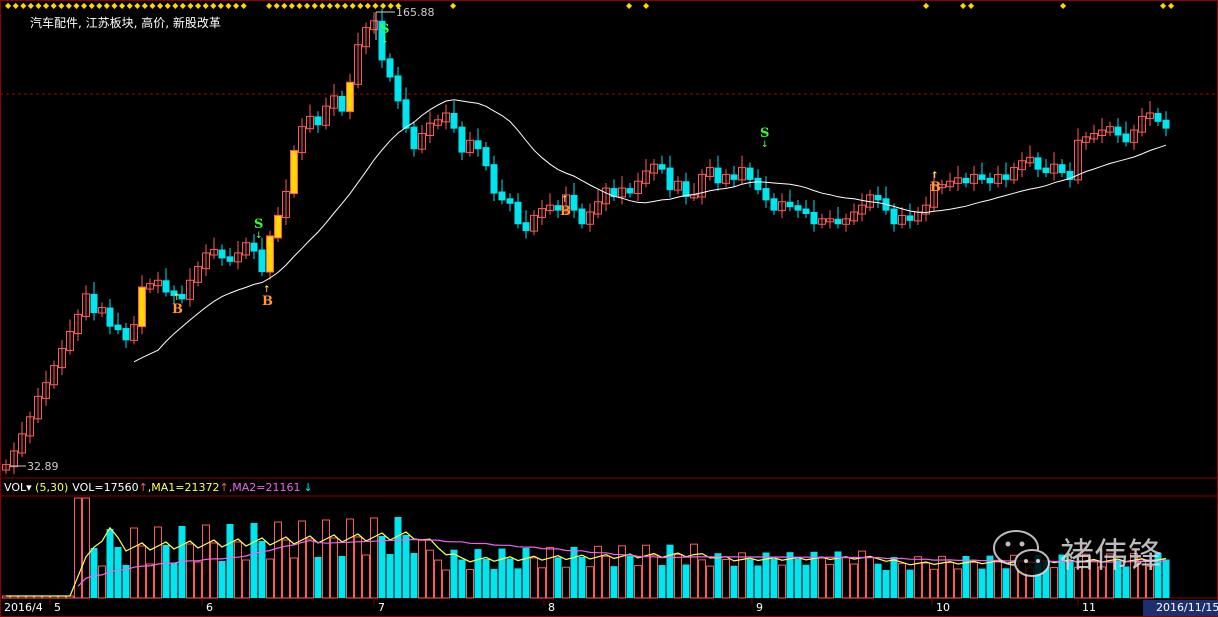 This screenshot has height=617, width=1218. I want to click on x-axis-tick-label: 11, so click(1089, 607).